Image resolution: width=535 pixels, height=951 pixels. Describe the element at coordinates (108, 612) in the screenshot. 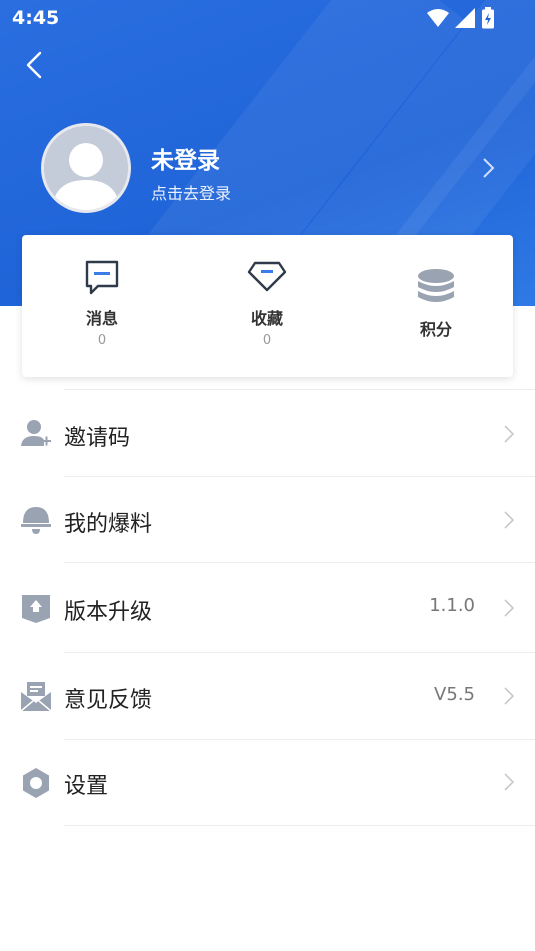

I see `menu-label: 版本升级` at that location.